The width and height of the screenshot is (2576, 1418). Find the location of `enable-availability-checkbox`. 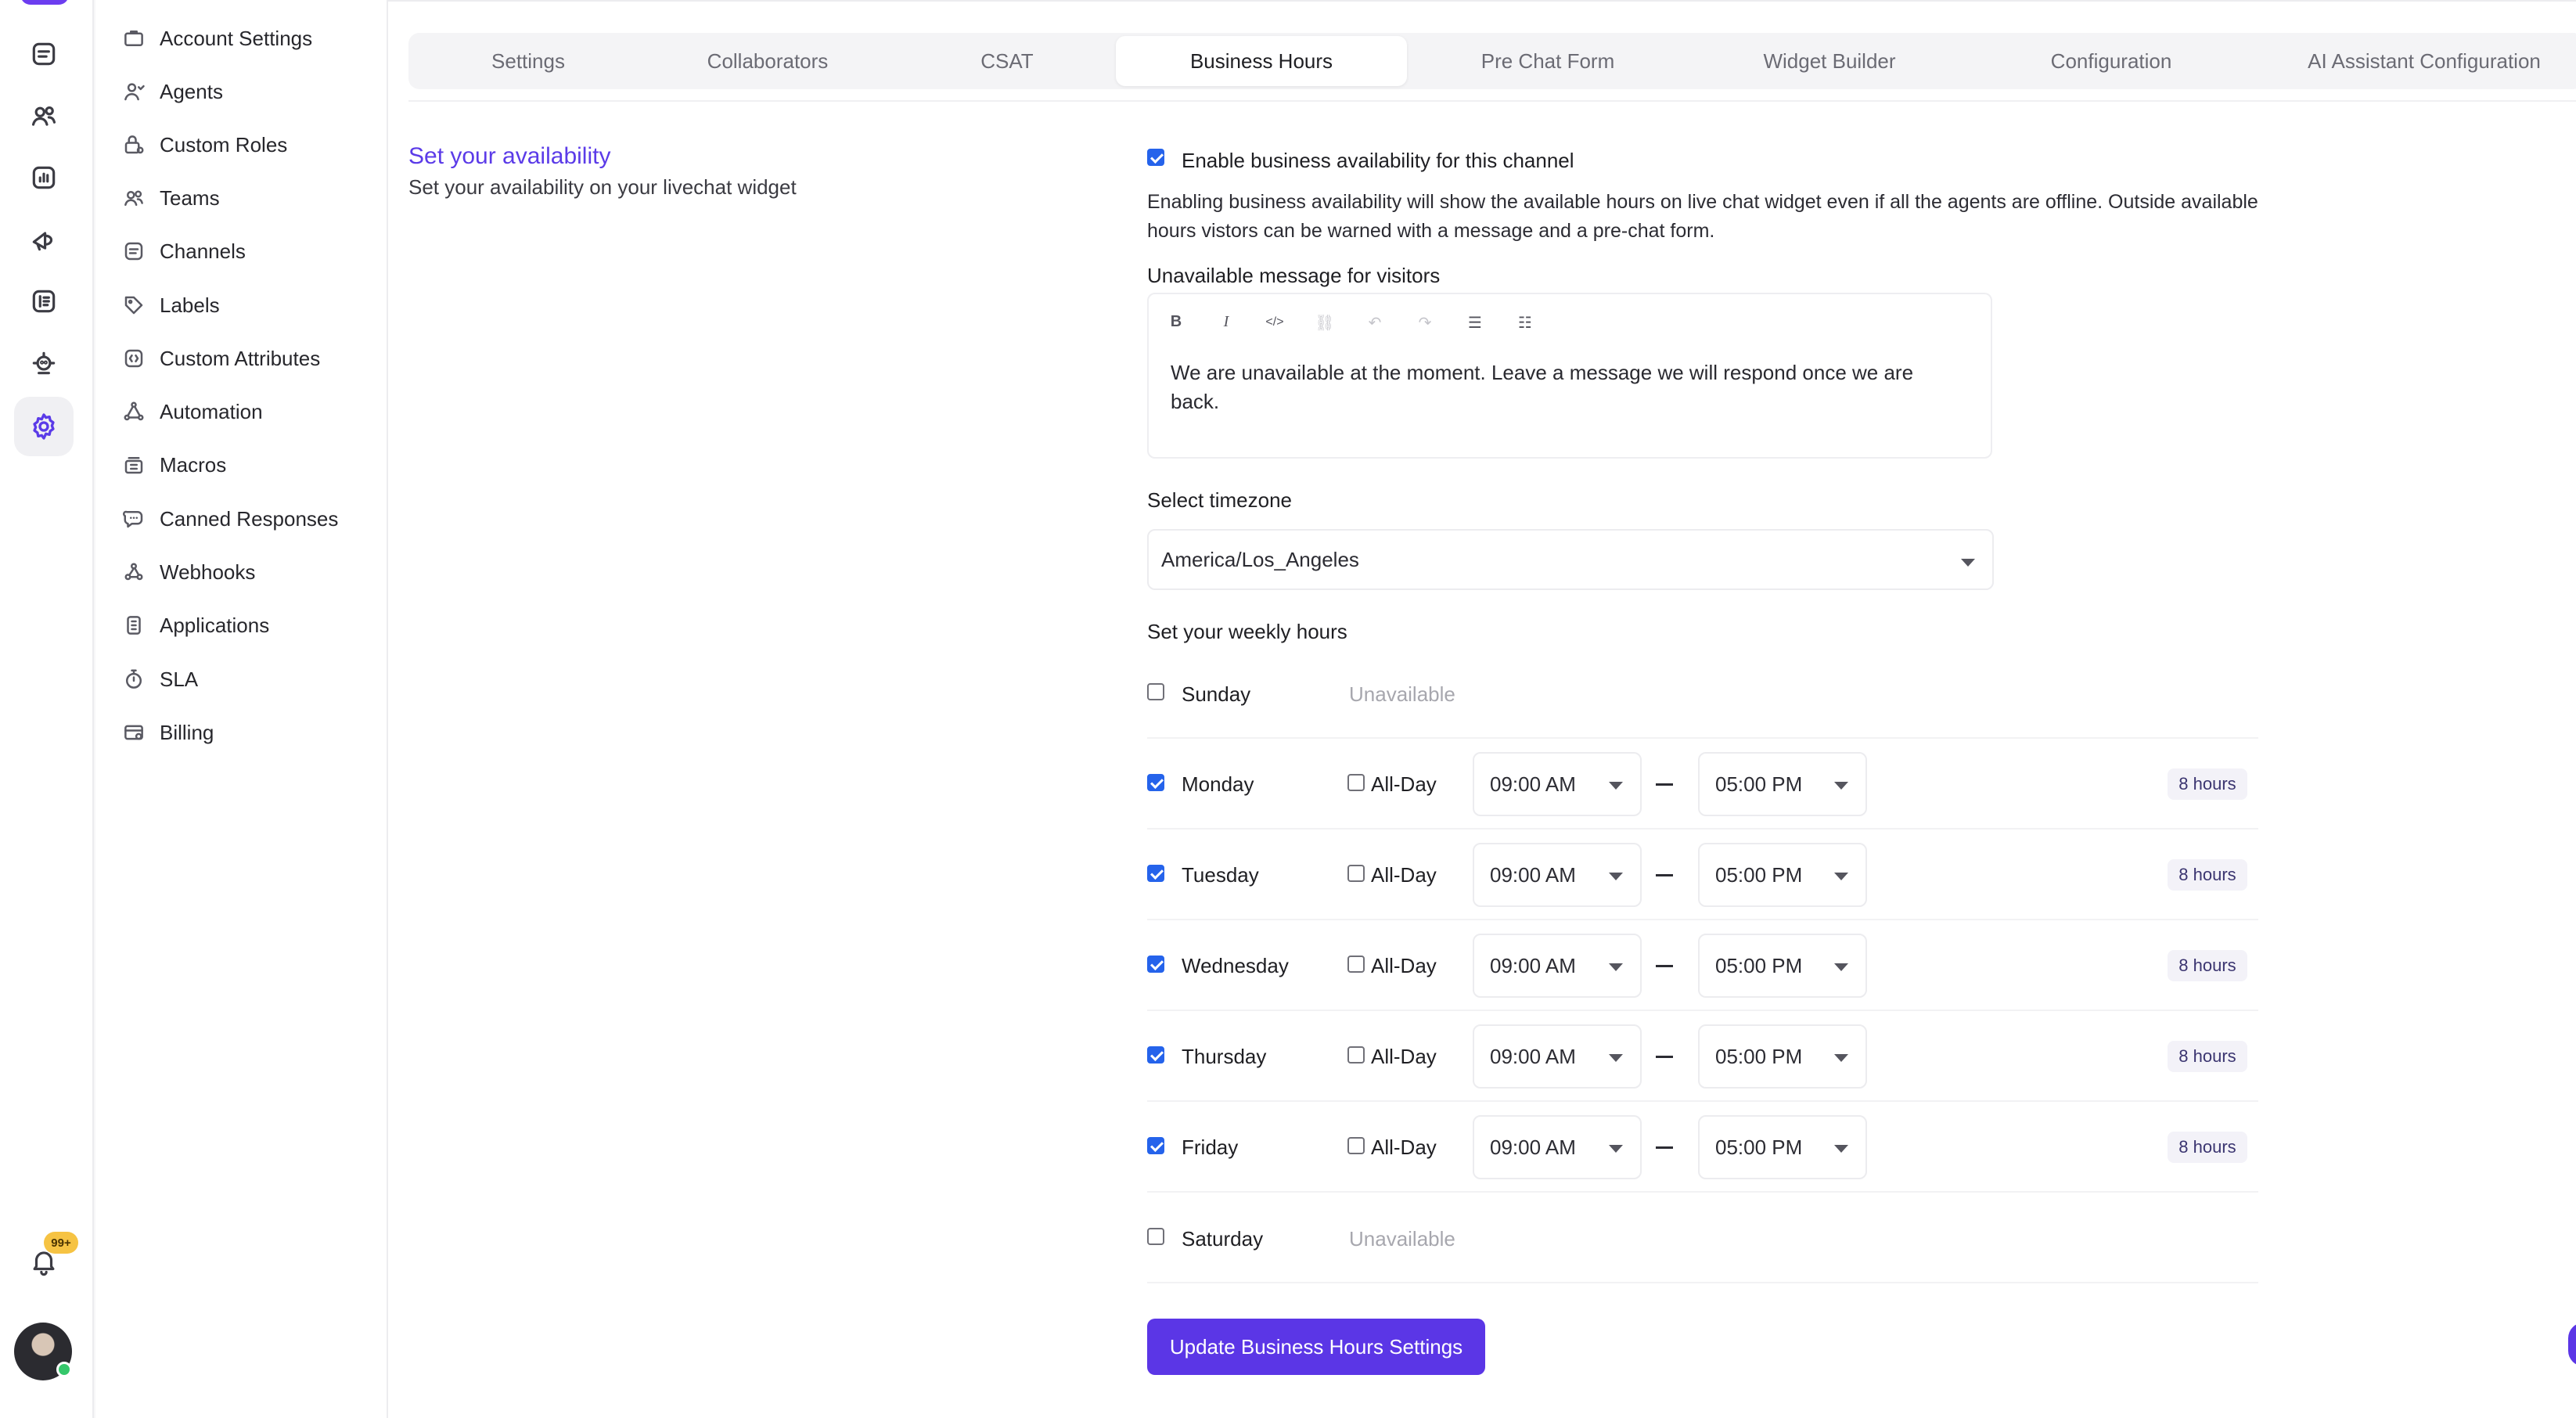

enable-availability-checkbox is located at coordinates (1155, 157).